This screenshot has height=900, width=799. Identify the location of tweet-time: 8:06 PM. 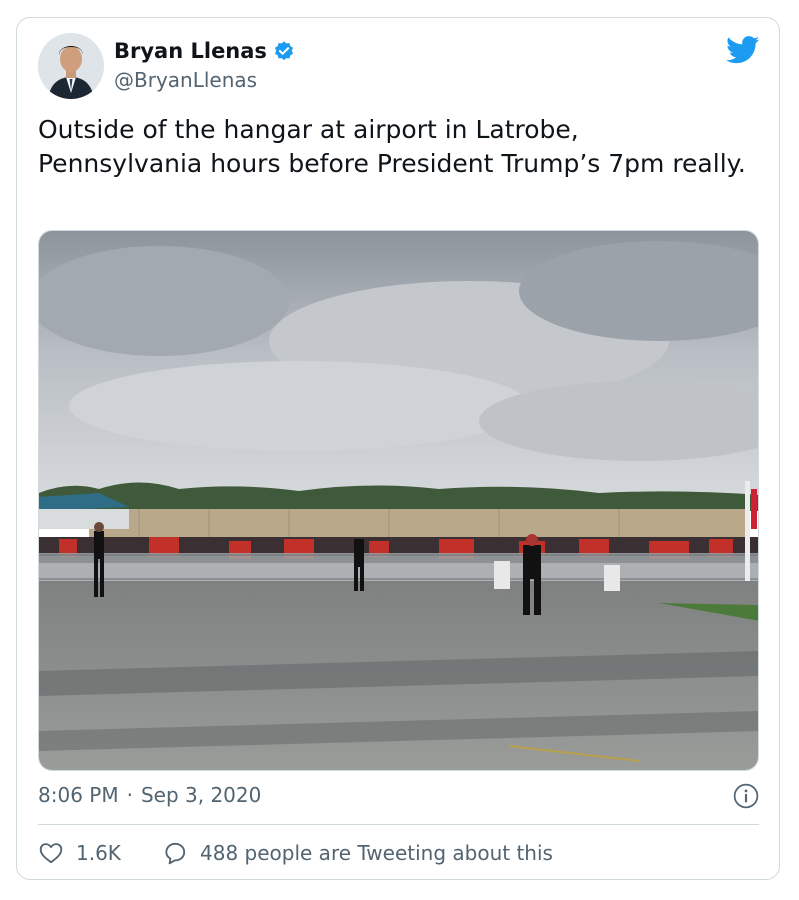
(78, 795).